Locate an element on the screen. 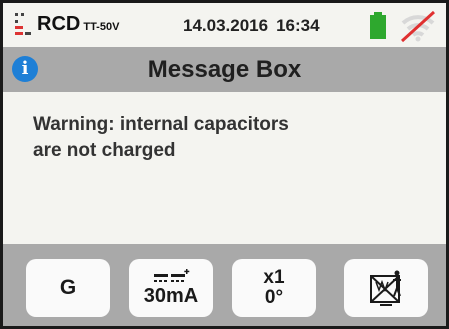 This screenshot has height=329, width=449. status-bar: RCD TT-50V 14.03.2016 16:34 is located at coordinates (224, 25).